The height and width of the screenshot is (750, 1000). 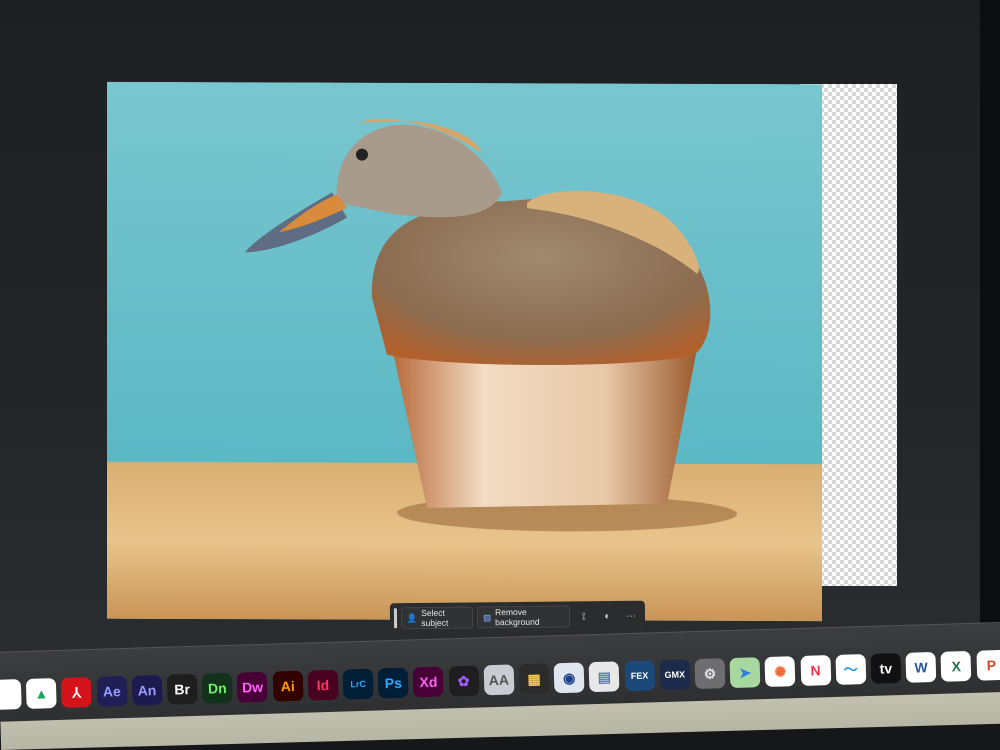 What do you see at coordinates (11, 694) in the screenshot?
I see `dock-chrome-icon` at bounding box center [11, 694].